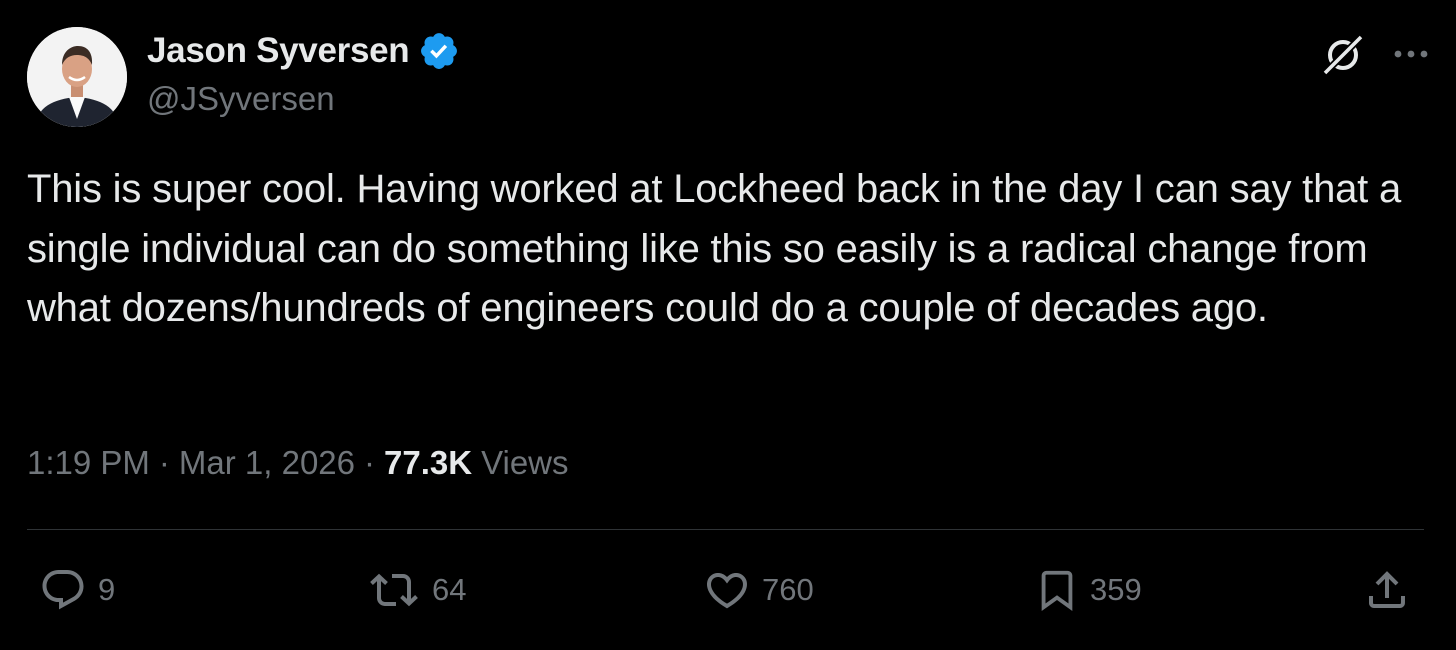 This screenshot has width=1456, height=650. I want to click on reply-button: 9, so click(76, 590).